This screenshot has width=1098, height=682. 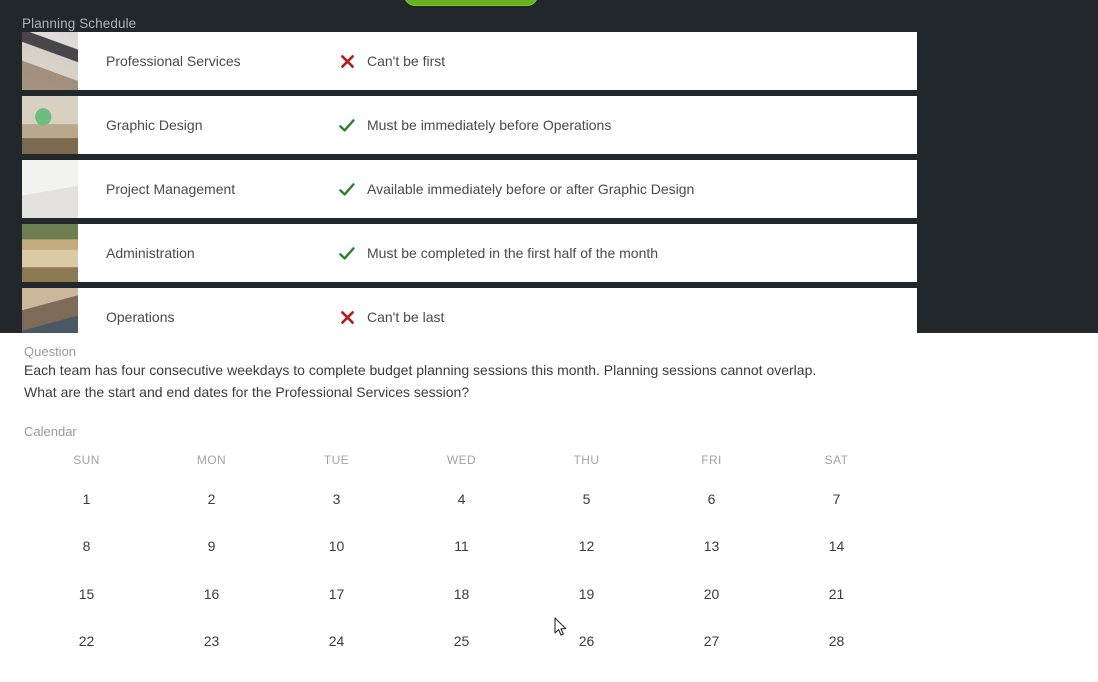 I want to click on calendar-week-row: 15 16 17 18 19 20 21, so click(x=549, y=594).